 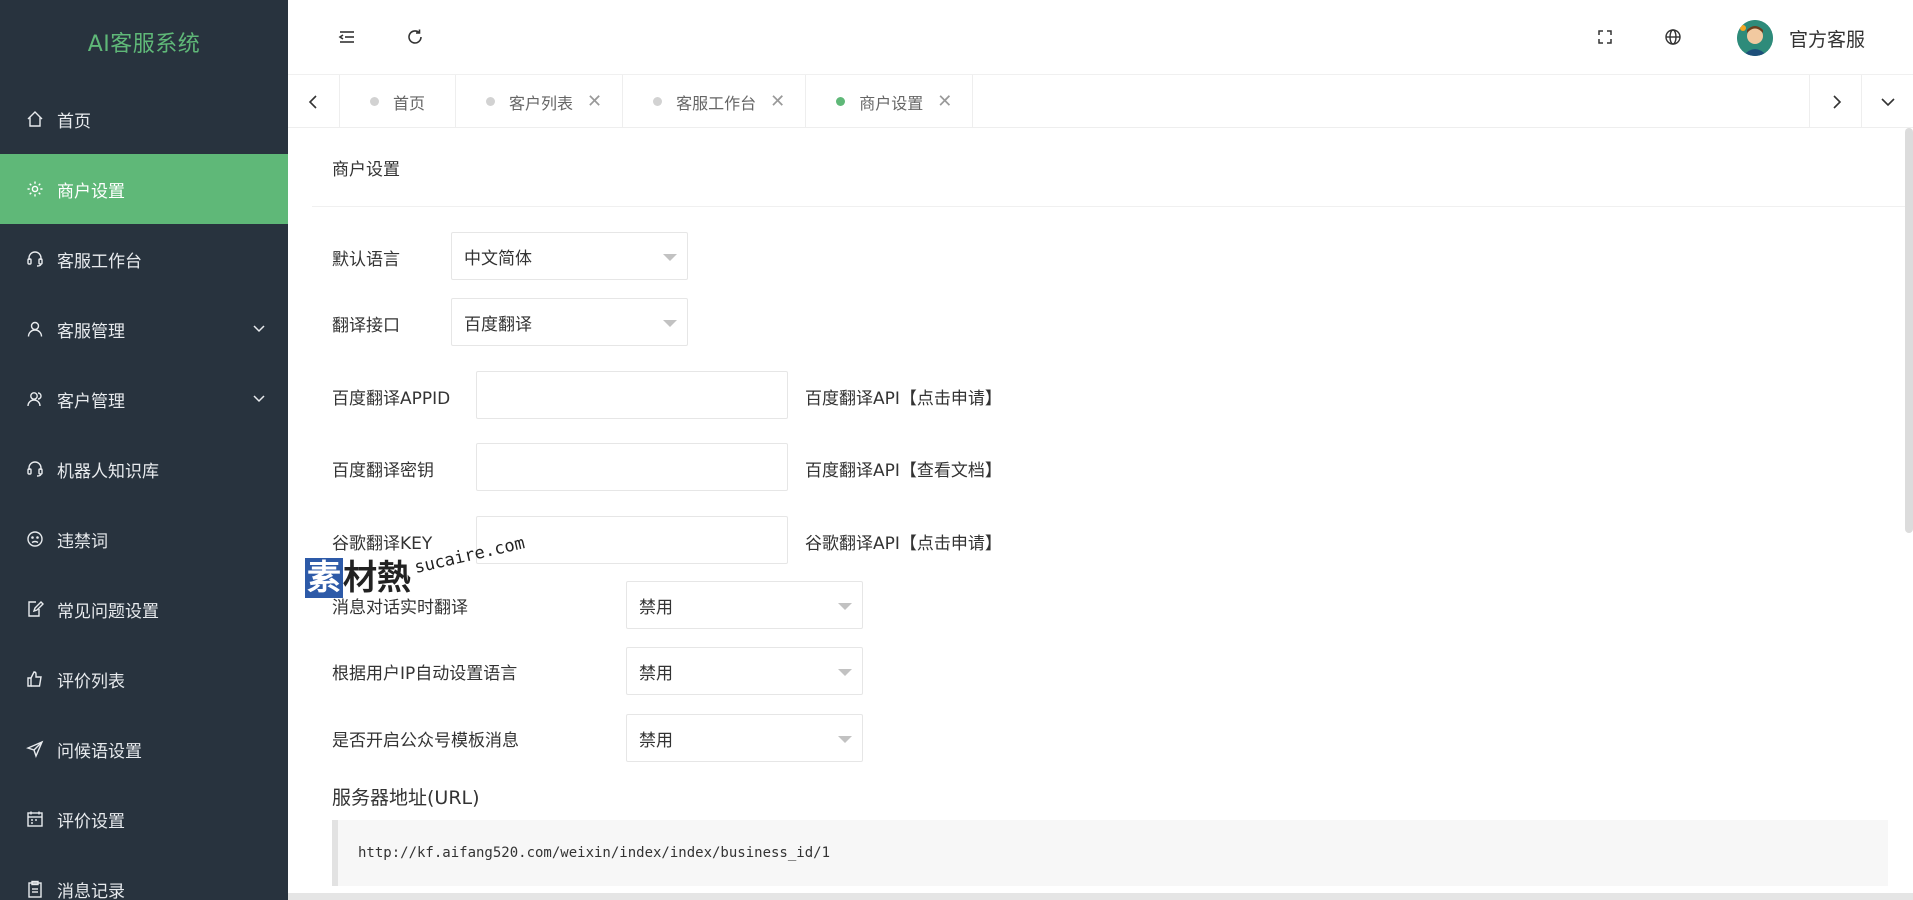 I want to click on sidebar-item: 违禁词, so click(x=144, y=539).